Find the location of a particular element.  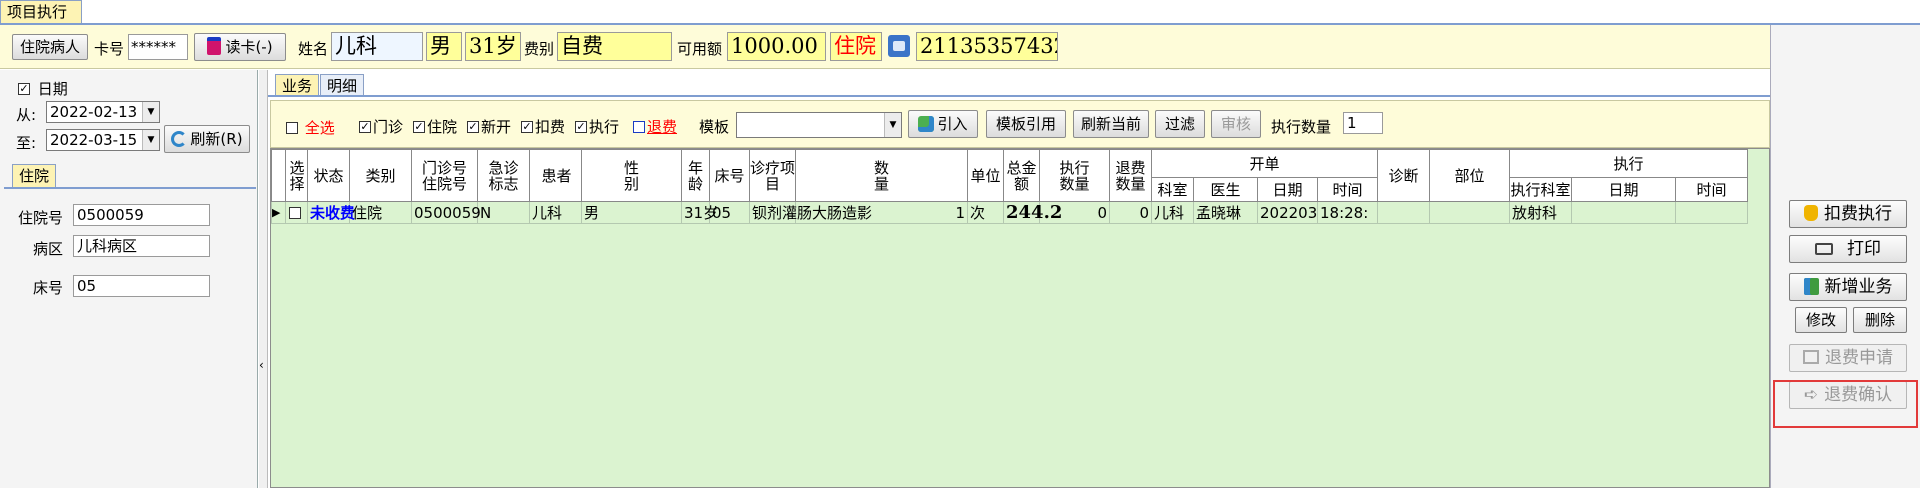

date-checkbox: 日期 is located at coordinates (43, 88).